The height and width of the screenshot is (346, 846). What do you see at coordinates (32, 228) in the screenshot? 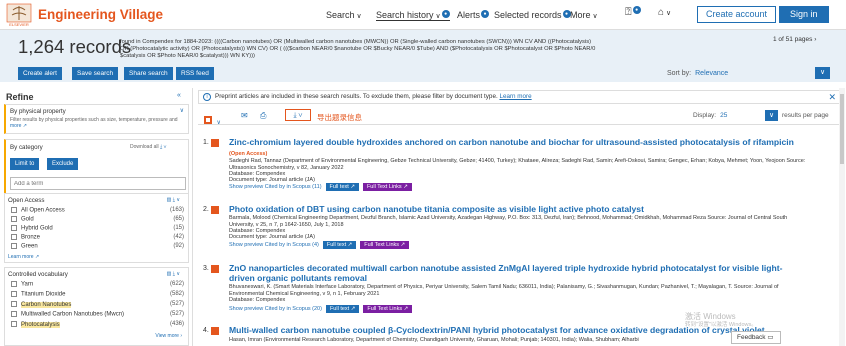
I see `list-item: Hybrid Gold` at bounding box center [32, 228].